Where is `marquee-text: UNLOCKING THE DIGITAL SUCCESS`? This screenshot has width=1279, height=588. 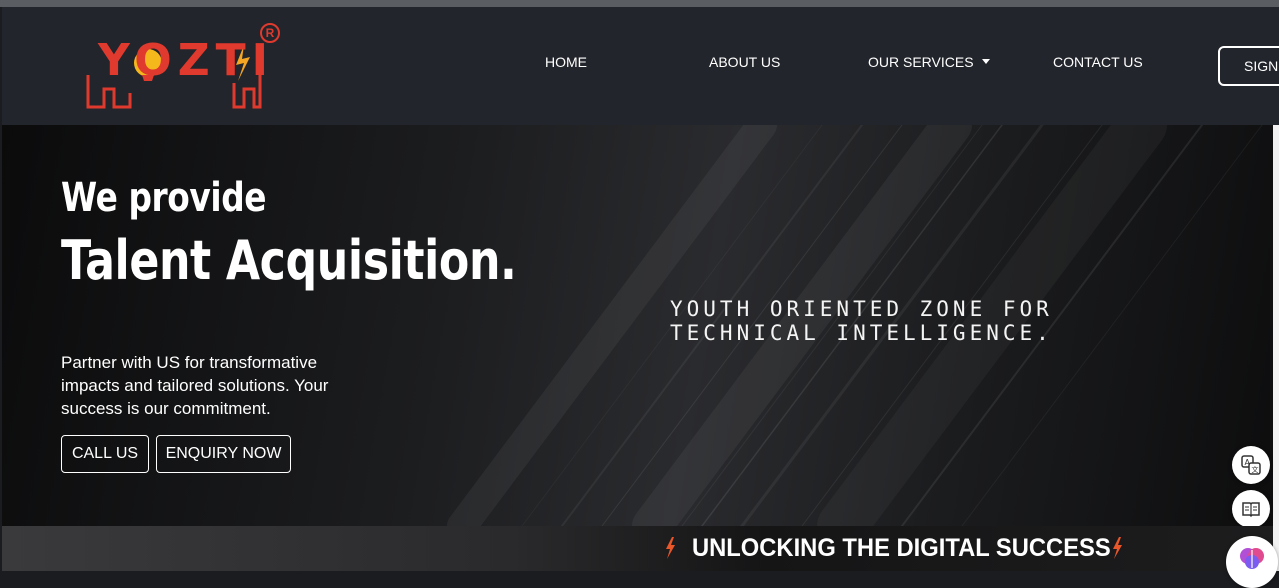 marquee-text: UNLOCKING THE DIGITAL SUCCESS is located at coordinates (901, 548).